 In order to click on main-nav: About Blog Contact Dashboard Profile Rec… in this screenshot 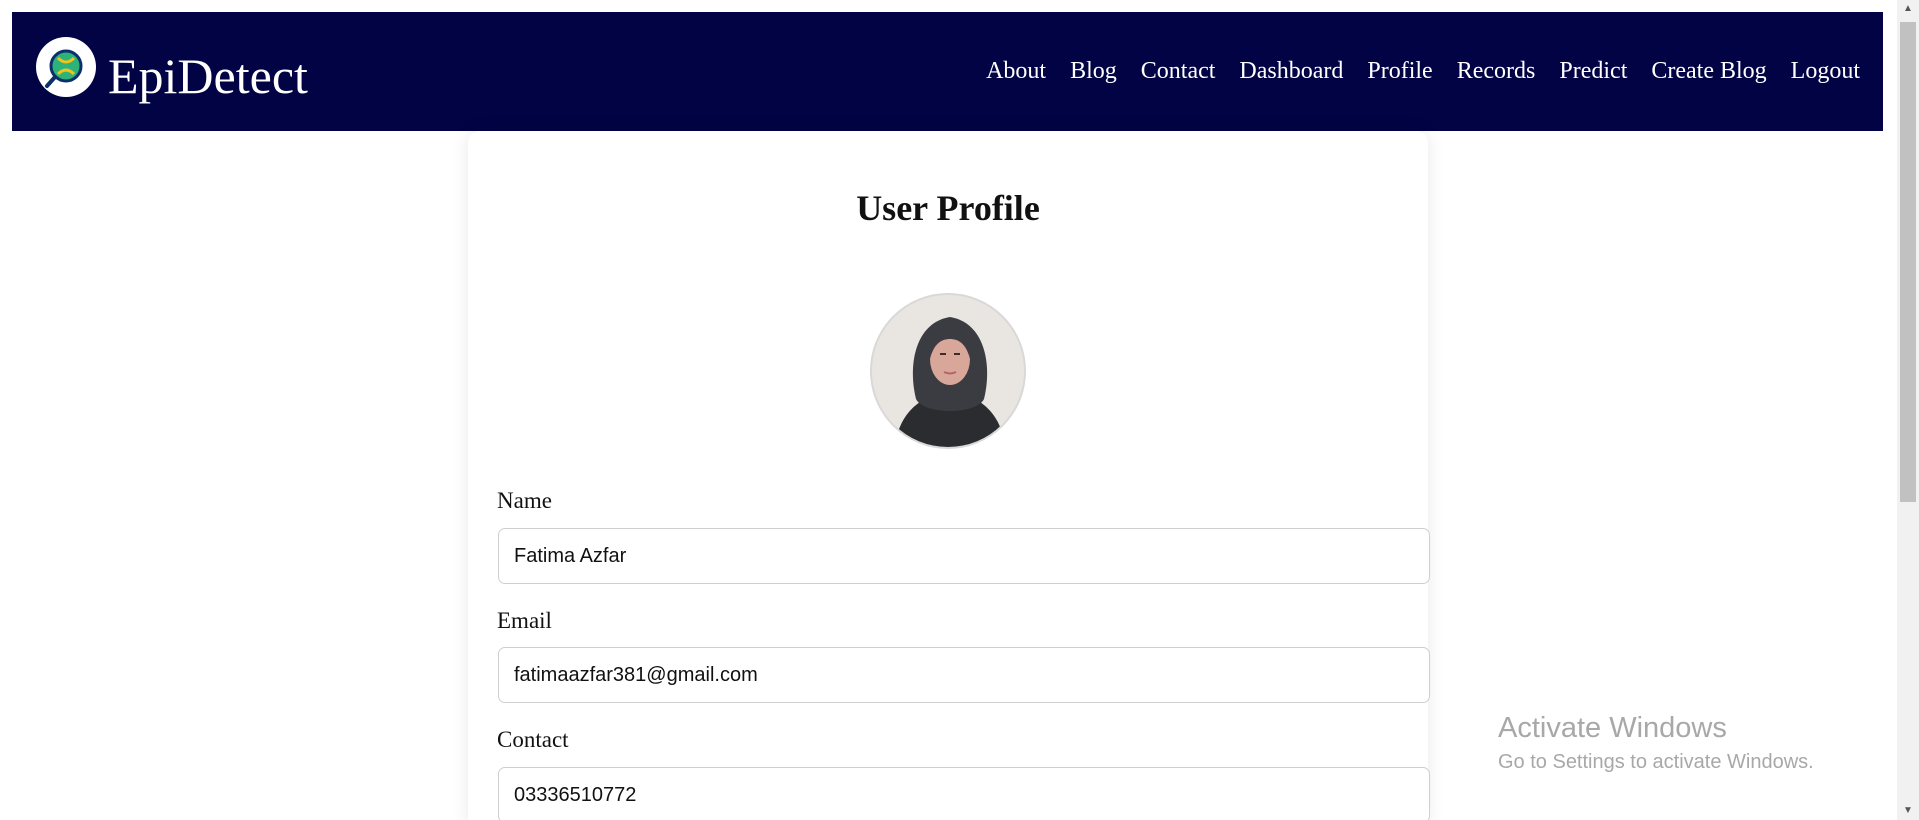, I will do `click(1423, 71)`.